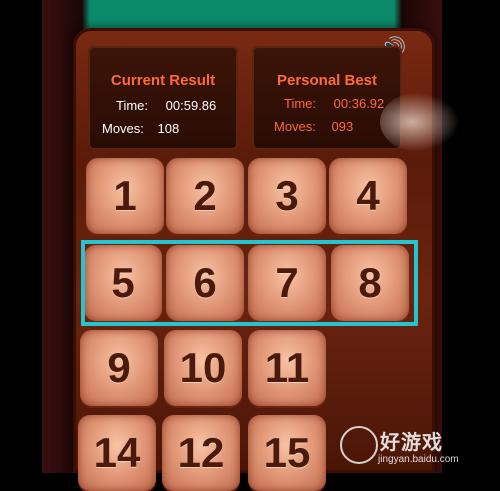 The width and height of the screenshot is (500, 491). Describe the element at coordinates (191, 105) in the screenshot. I see `current-time-value: 00:59.86` at that location.